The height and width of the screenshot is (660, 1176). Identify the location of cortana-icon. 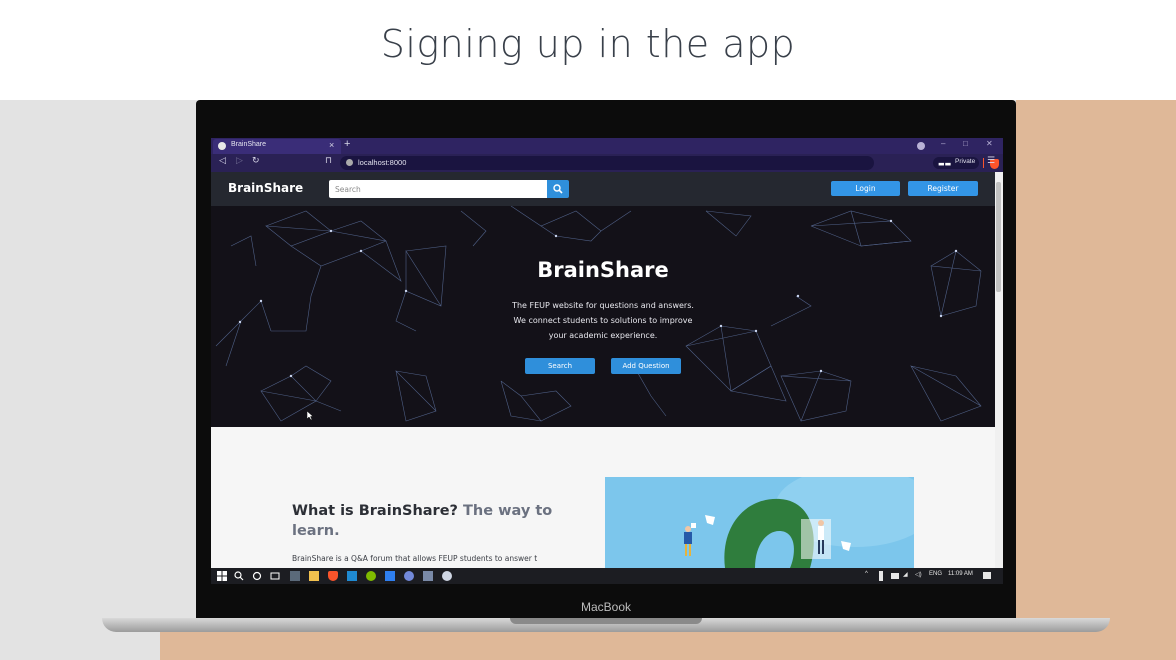
(257, 576).